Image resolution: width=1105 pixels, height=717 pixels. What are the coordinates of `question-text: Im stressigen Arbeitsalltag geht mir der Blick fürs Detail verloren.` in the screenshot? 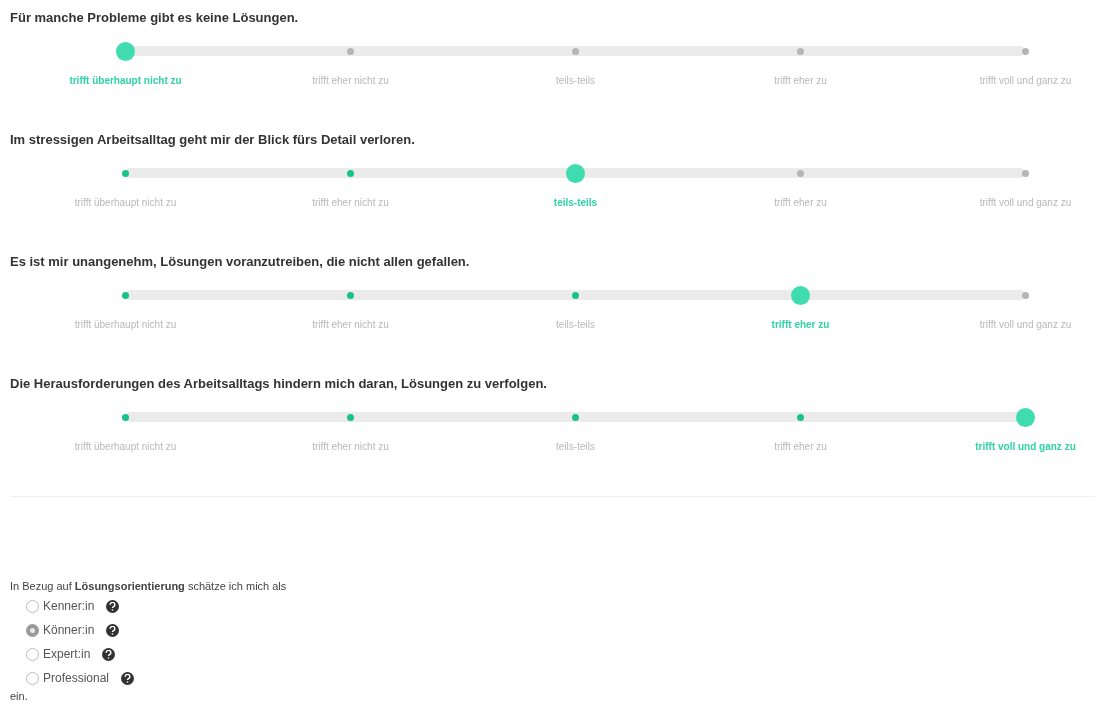 It's located at (212, 140).